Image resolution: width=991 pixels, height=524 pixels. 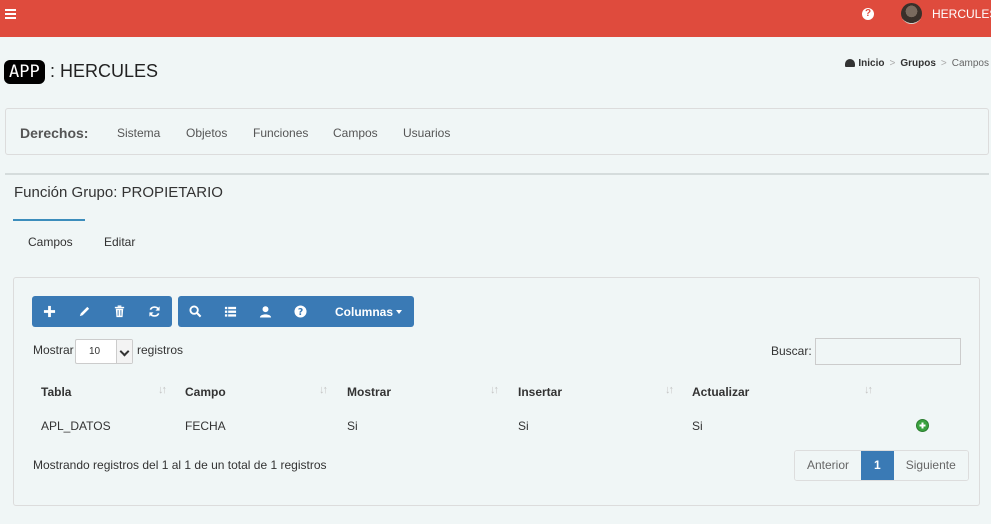 I want to click on help-button: ?, so click(x=300, y=311).